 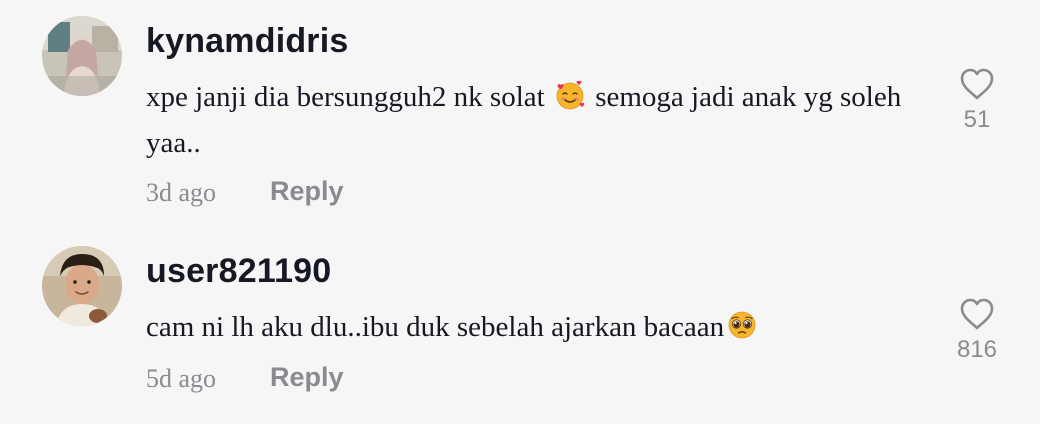 I want to click on comment-timestamp: 3d ago, so click(x=181, y=192).